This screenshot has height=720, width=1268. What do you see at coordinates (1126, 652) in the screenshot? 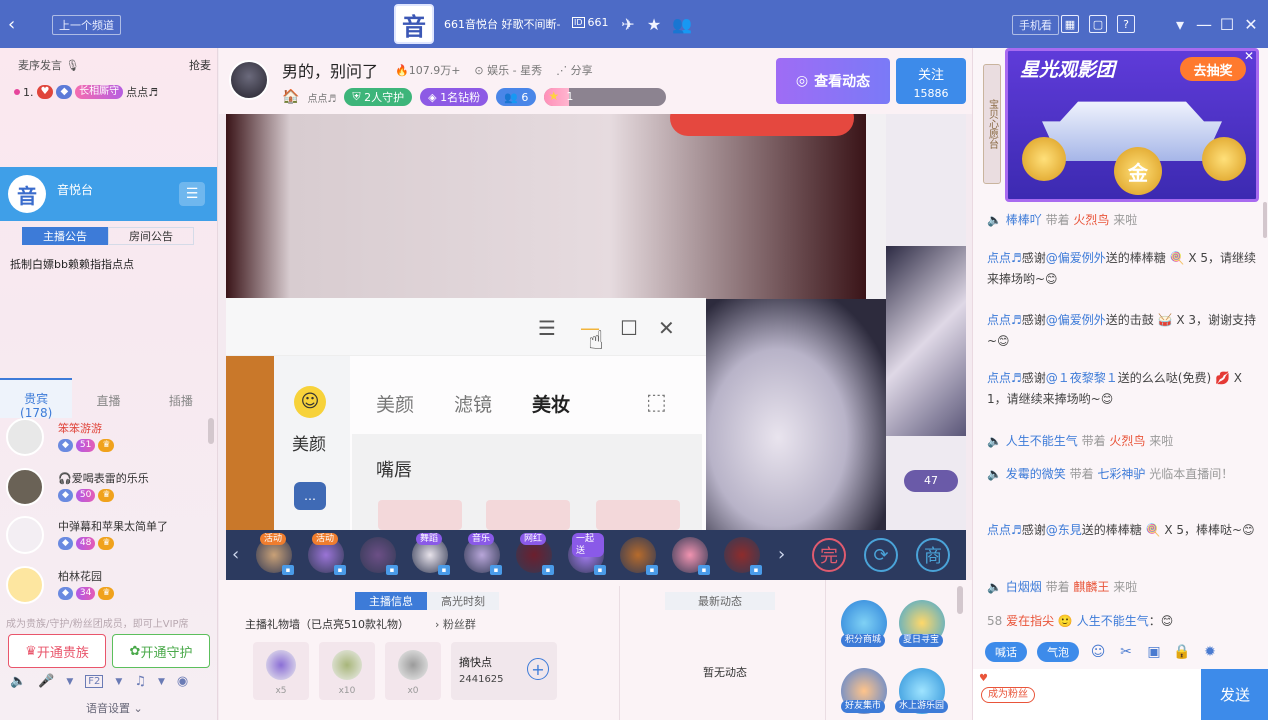
I see `scissors-icon: ✂` at bounding box center [1126, 652].